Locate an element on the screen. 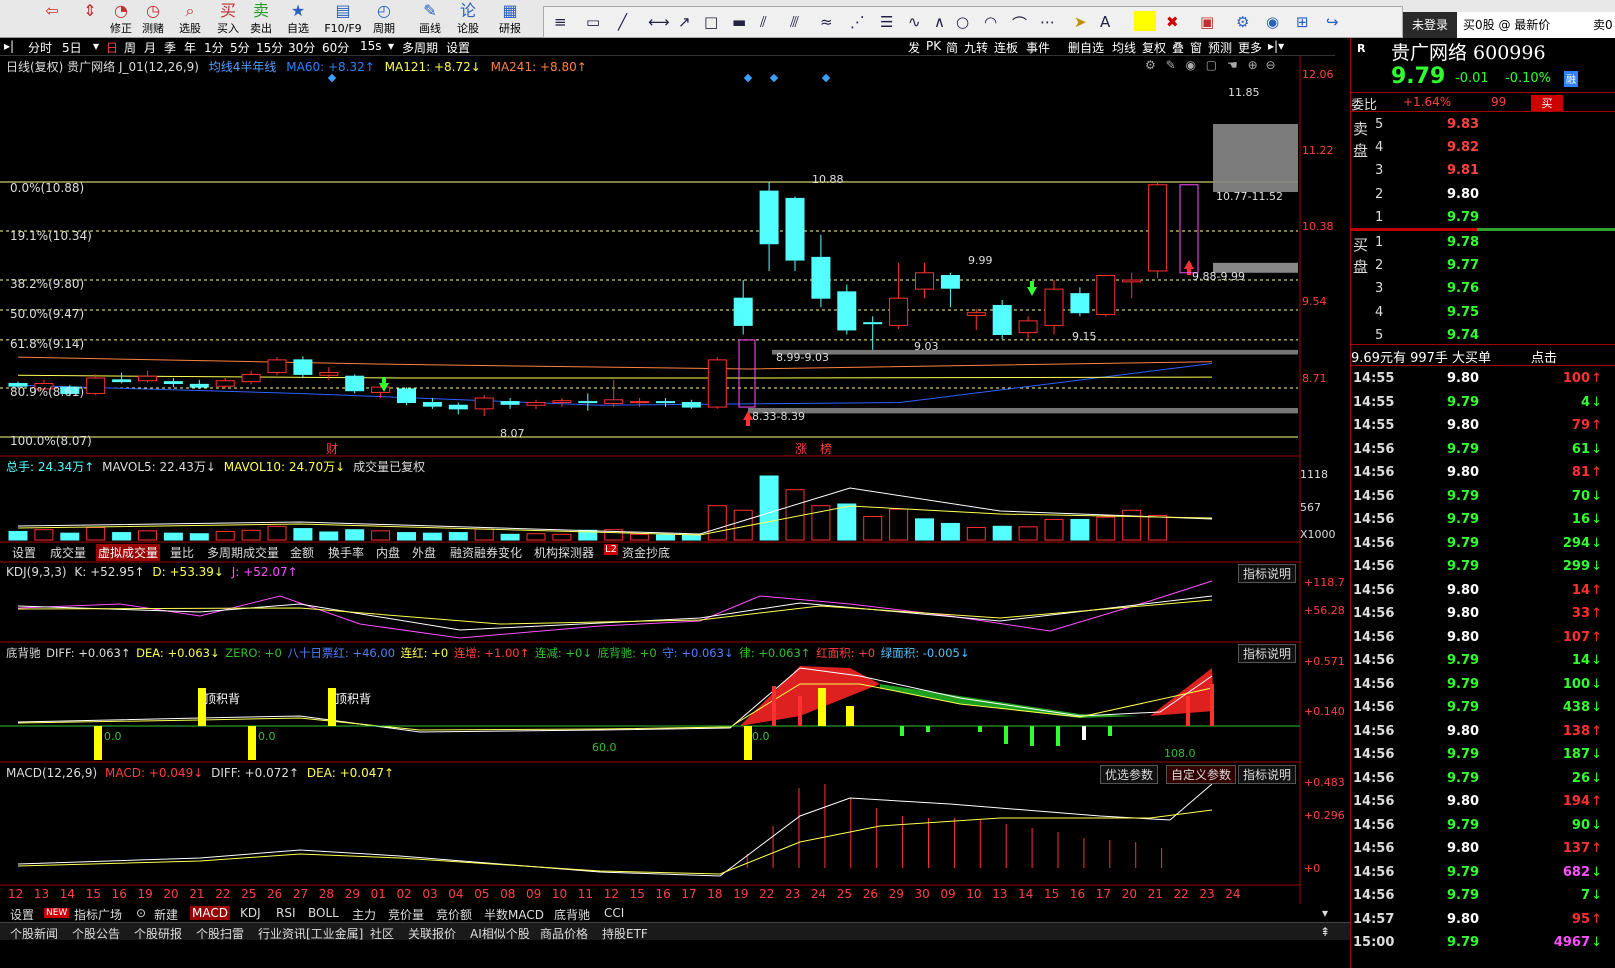  fan-icon: ⋰ is located at coordinates (857, 22).